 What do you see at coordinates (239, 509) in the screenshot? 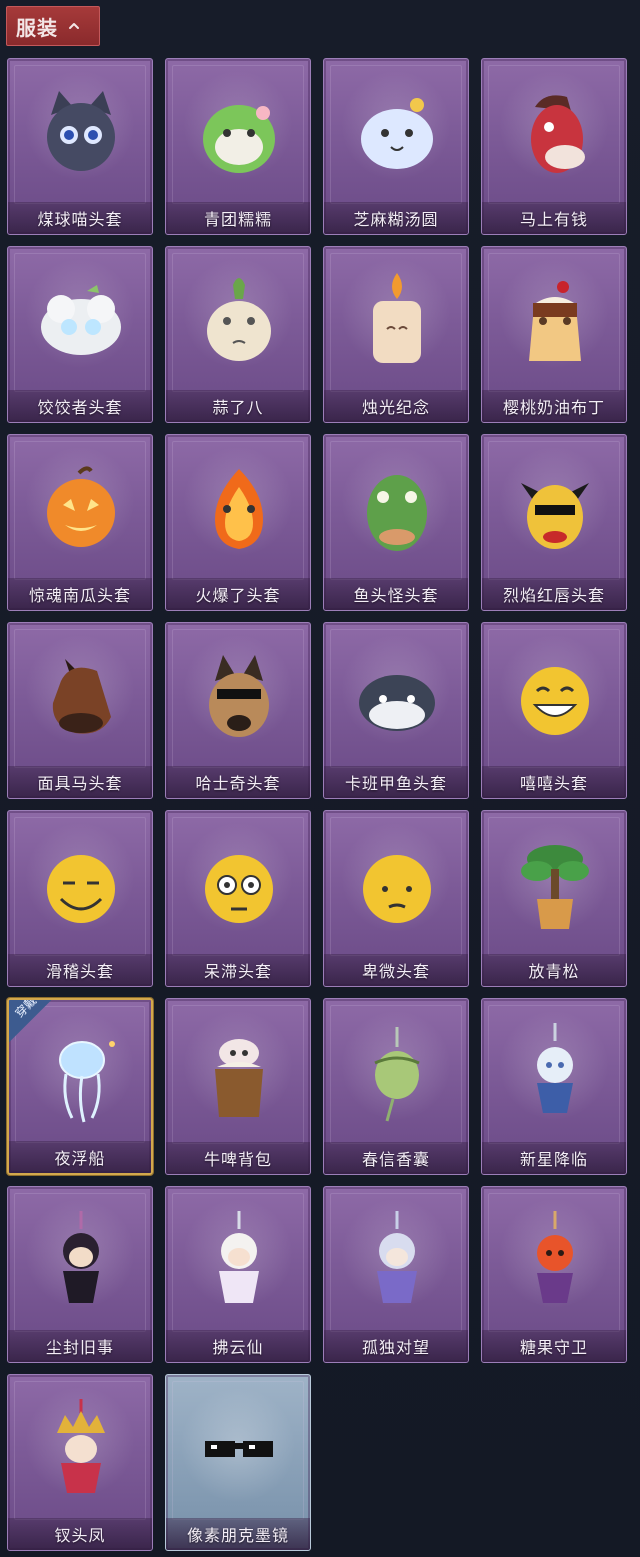
I see `fire-head-icon` at bounding box center [239, 509].